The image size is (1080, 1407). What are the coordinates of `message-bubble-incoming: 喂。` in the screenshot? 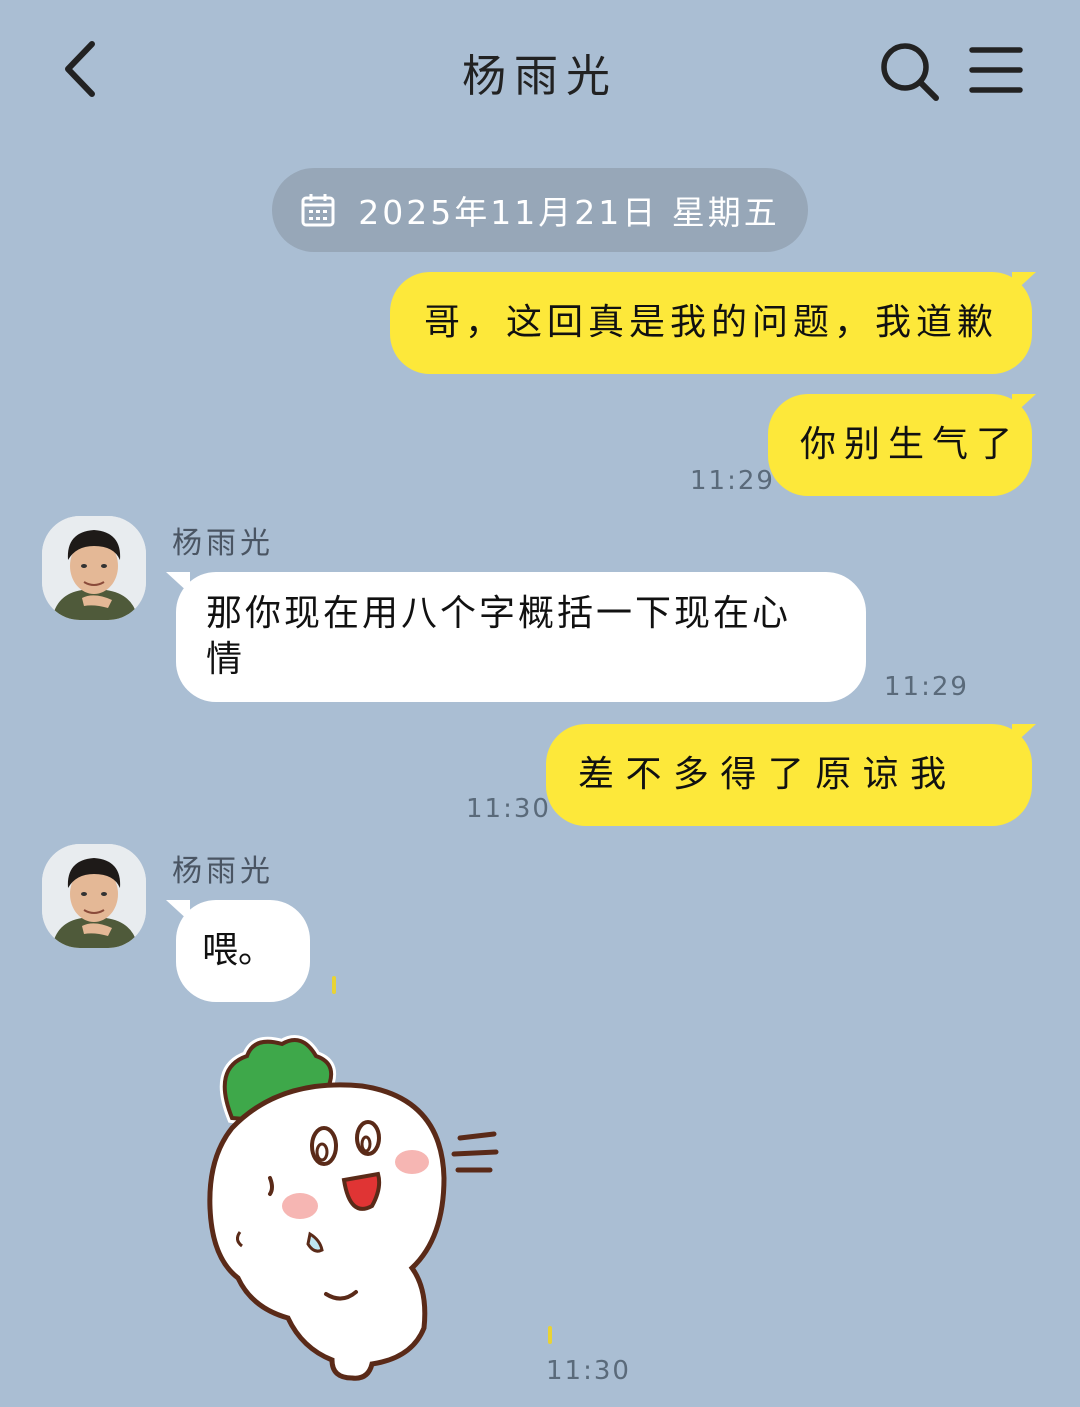 It's located at (243, 951).